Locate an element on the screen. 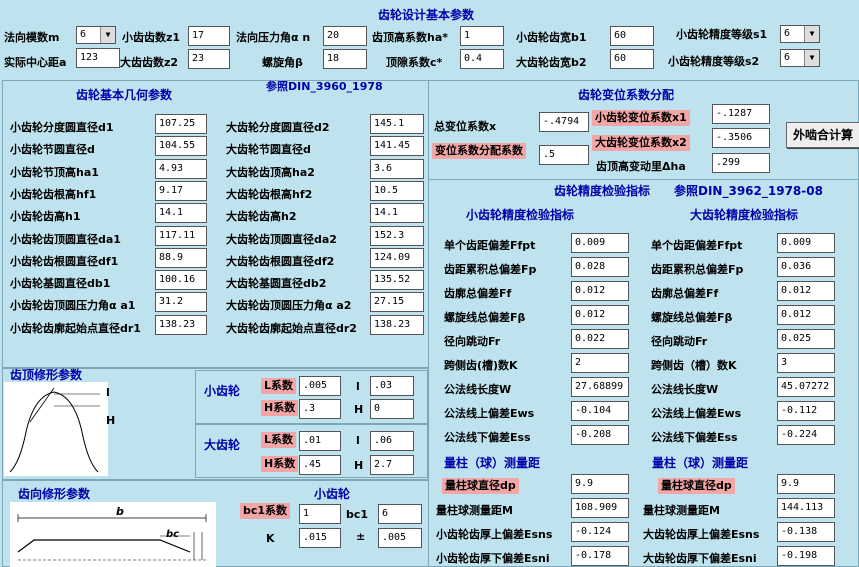 The height and width of the screenshot is (567, 859). small-H-coef-label: H系数 is located at coordinates (280, 408).